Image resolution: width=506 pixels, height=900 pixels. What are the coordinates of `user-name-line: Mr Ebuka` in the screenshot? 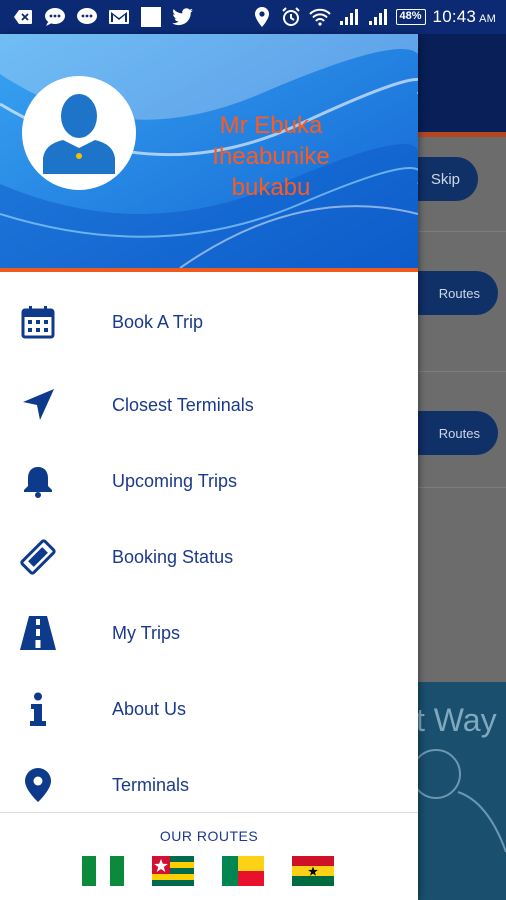 It's located at (271, 125).